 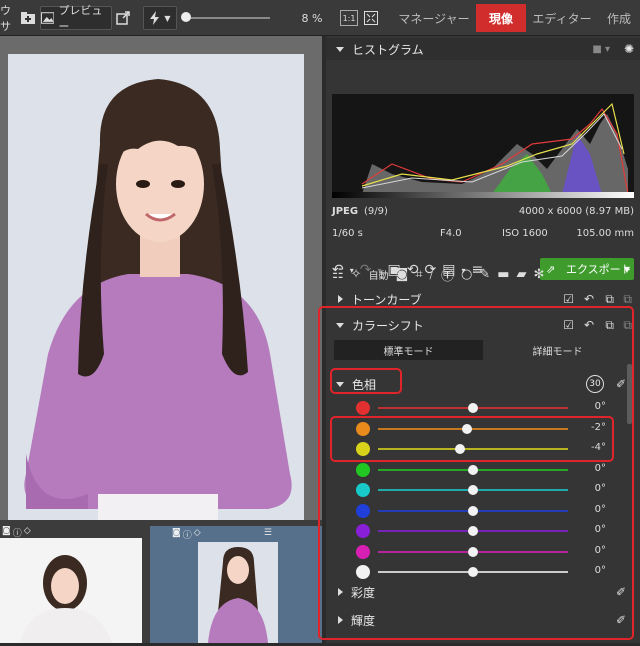 I want to click on mode-switch: 標準モード 詳細モード, so click(x=483, y=350).